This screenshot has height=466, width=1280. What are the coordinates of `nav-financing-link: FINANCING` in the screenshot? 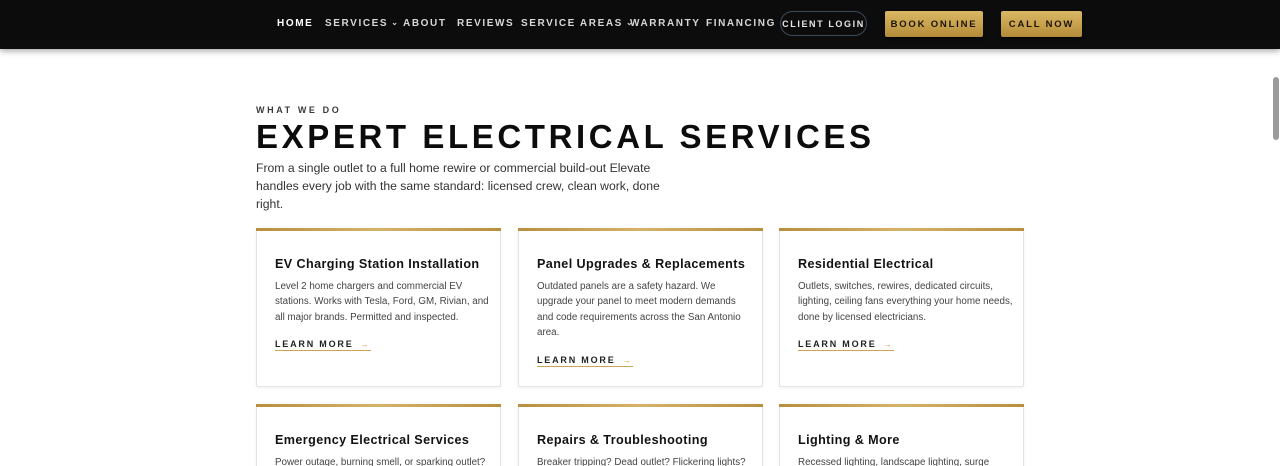 It's located at (741, 23).